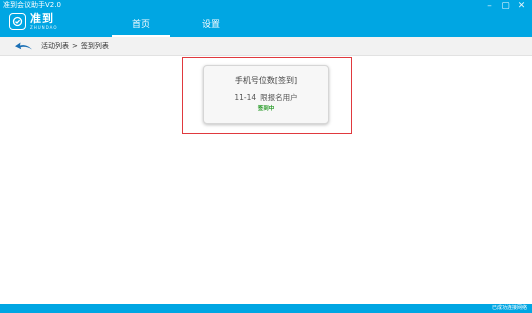 This screenshot has height=313, width=532. Describe the element at coordinates (279, 97) in the screenshot. I see `card-restriction: 限报名用户` at that location.